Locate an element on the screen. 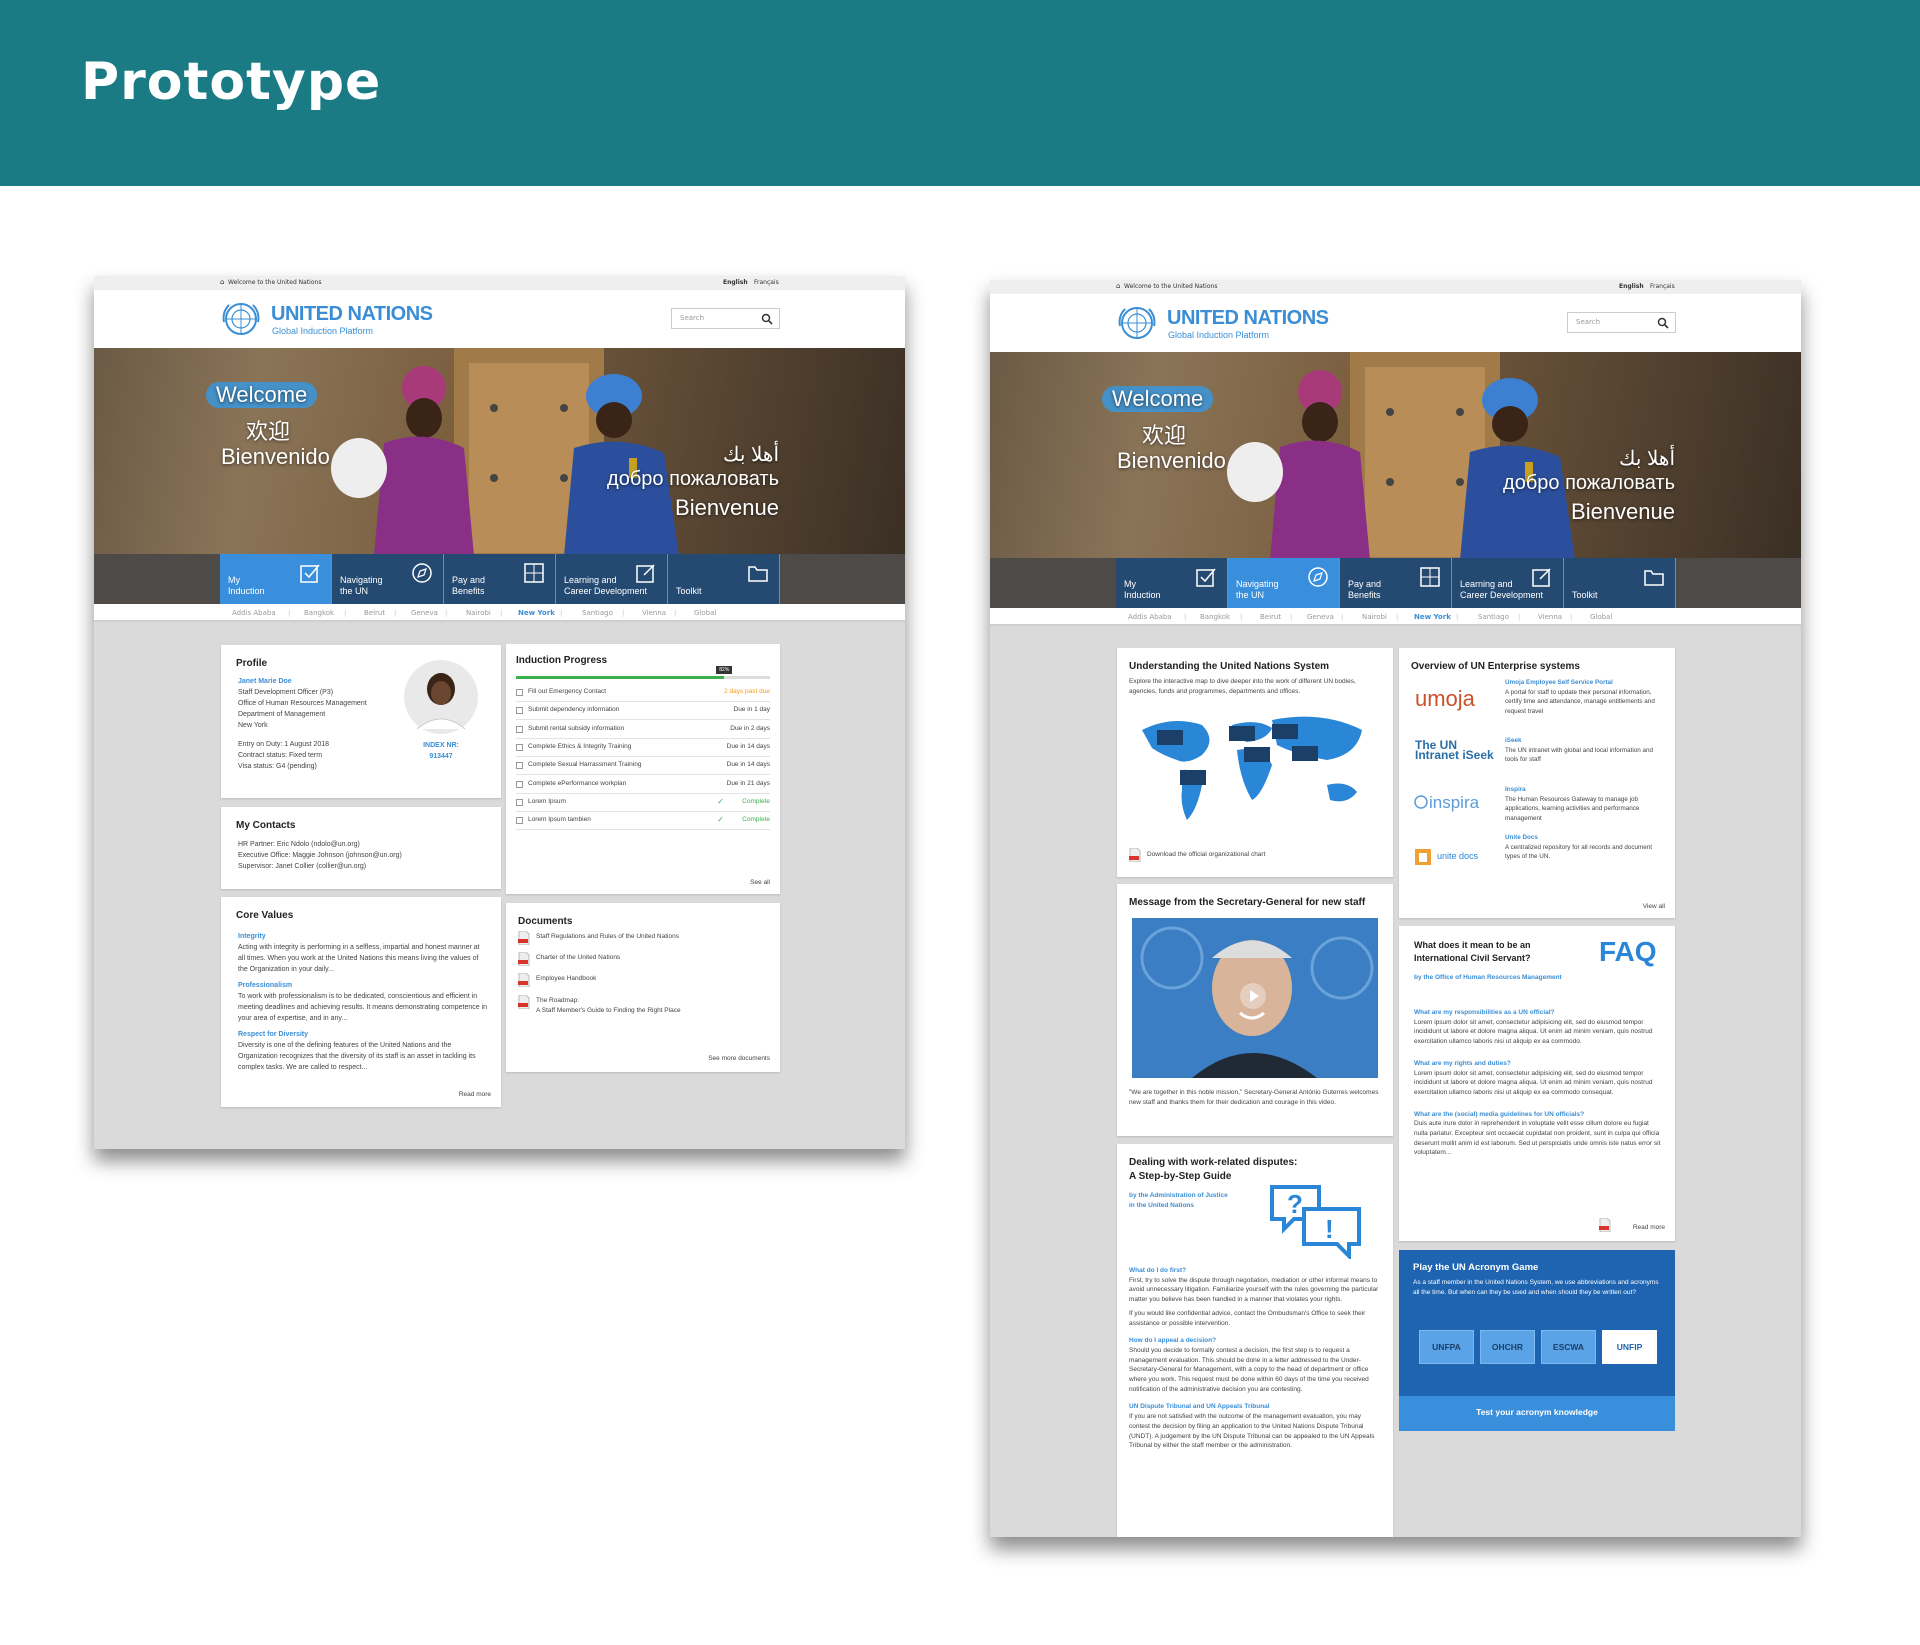  see-more-documents-link: See more documents is located at coordinates (739, 1058).